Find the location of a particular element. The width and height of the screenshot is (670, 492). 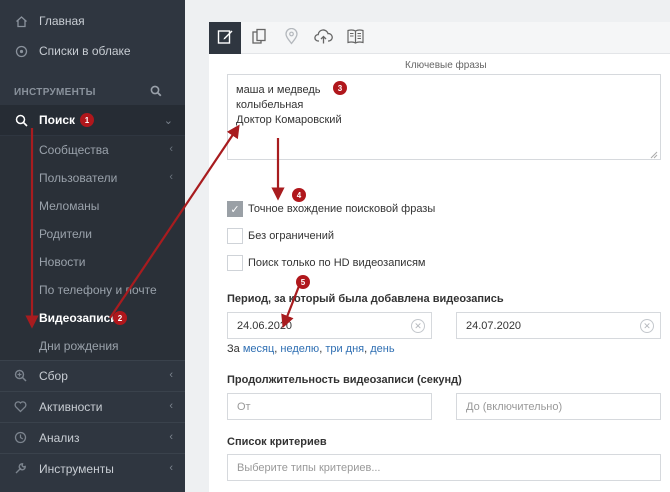

sub-item-videos: Видеозаписи is located at coordinates (92, 318).